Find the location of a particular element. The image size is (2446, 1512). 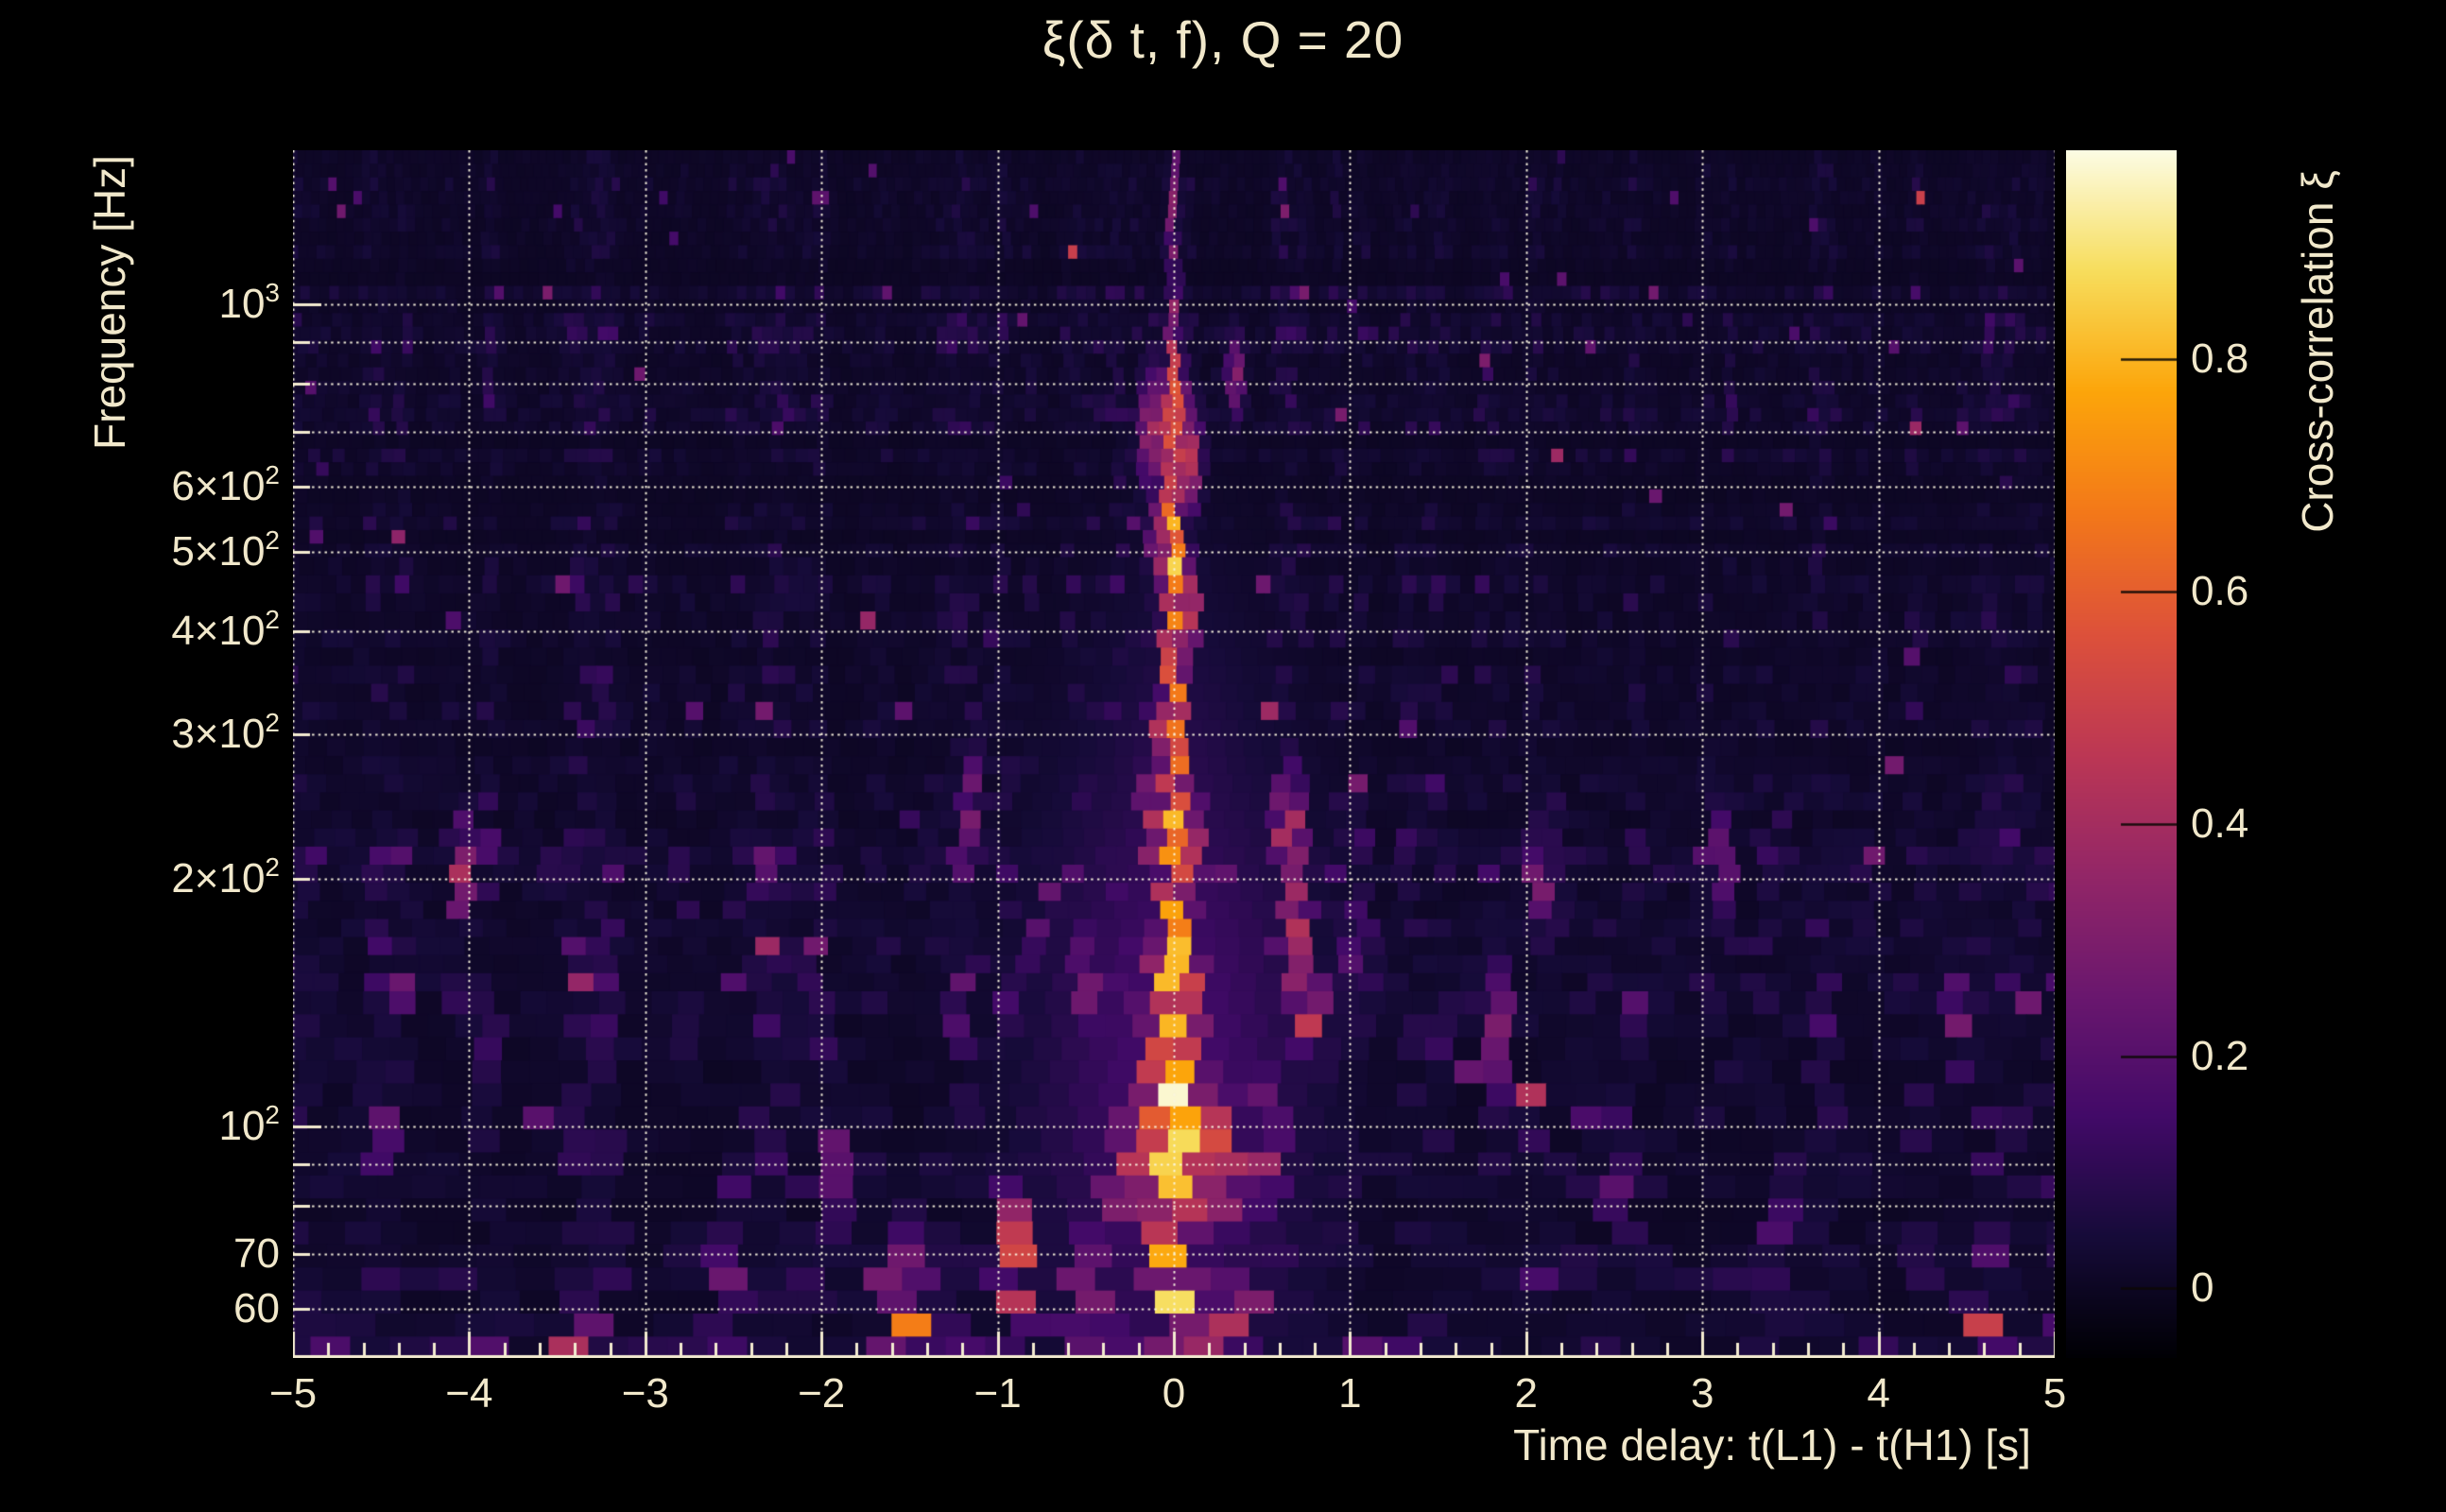

x-axis-title: Time delay: t(L1) - t(H1) [s] is located at coordinates (1772, 1444).